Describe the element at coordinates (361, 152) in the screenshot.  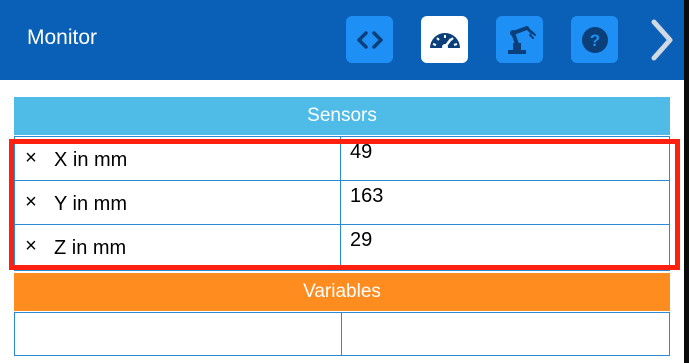
I see `sensor-value: 49` at that location.